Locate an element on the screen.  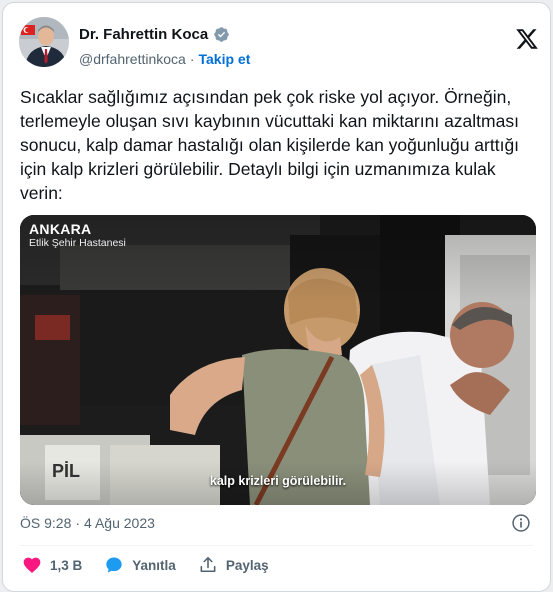
tweet-actions: 1,3 B Yanıtla Paylaş is located at coordinates (156, 565).